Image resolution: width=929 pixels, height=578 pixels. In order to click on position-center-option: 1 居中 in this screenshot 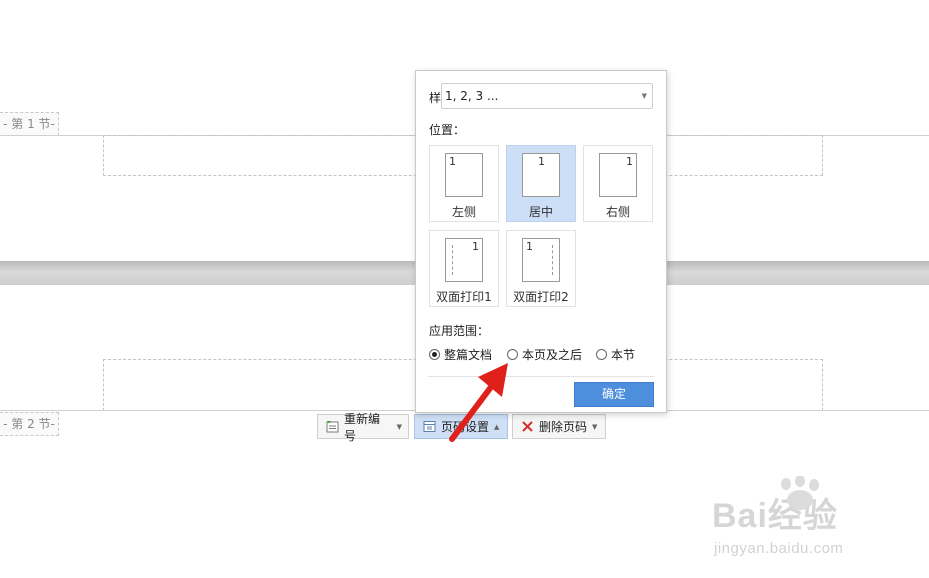, I will do `click(541, 183)`.